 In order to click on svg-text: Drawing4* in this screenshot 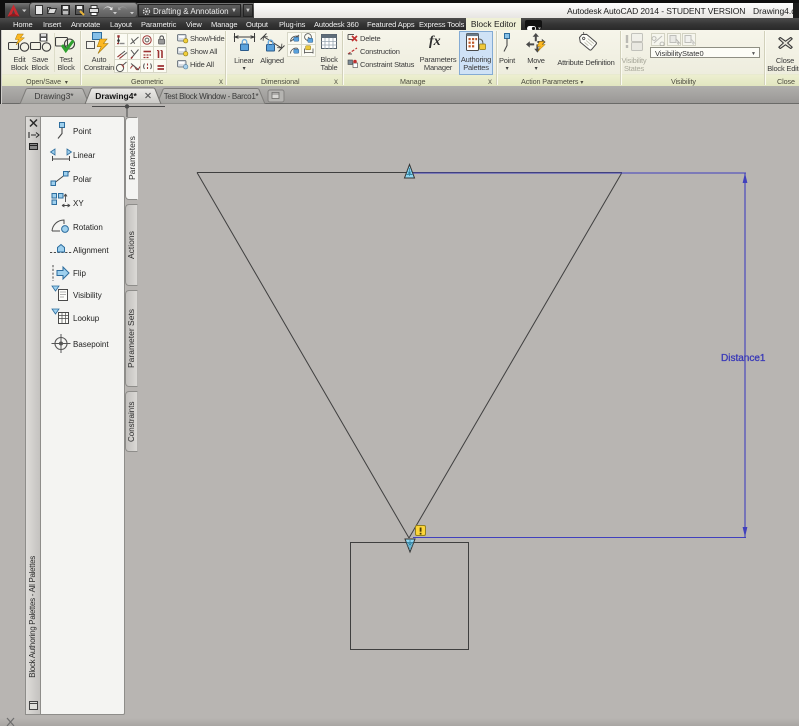, I will do `click(116, 96)`.